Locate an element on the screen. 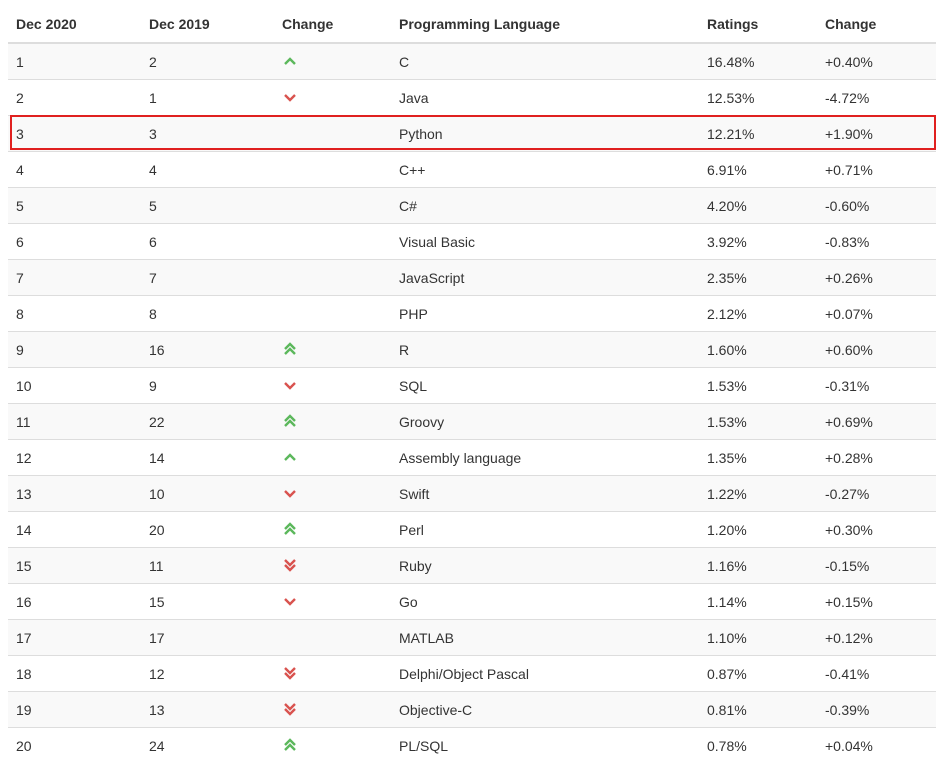 This screenshot has width=944, height=769. table-row: 10 9 SQL 1.53% -0.31% is located at coordinates (472, 385).